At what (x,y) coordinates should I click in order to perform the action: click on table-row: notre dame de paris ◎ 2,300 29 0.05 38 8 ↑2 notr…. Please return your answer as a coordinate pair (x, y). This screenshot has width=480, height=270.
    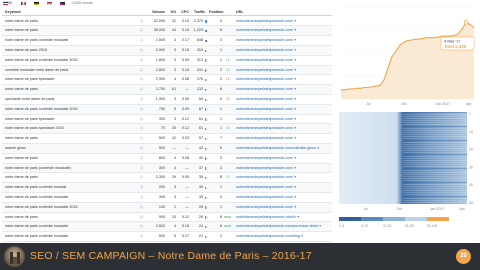
    Looking at the image, I should click on (167, 178).